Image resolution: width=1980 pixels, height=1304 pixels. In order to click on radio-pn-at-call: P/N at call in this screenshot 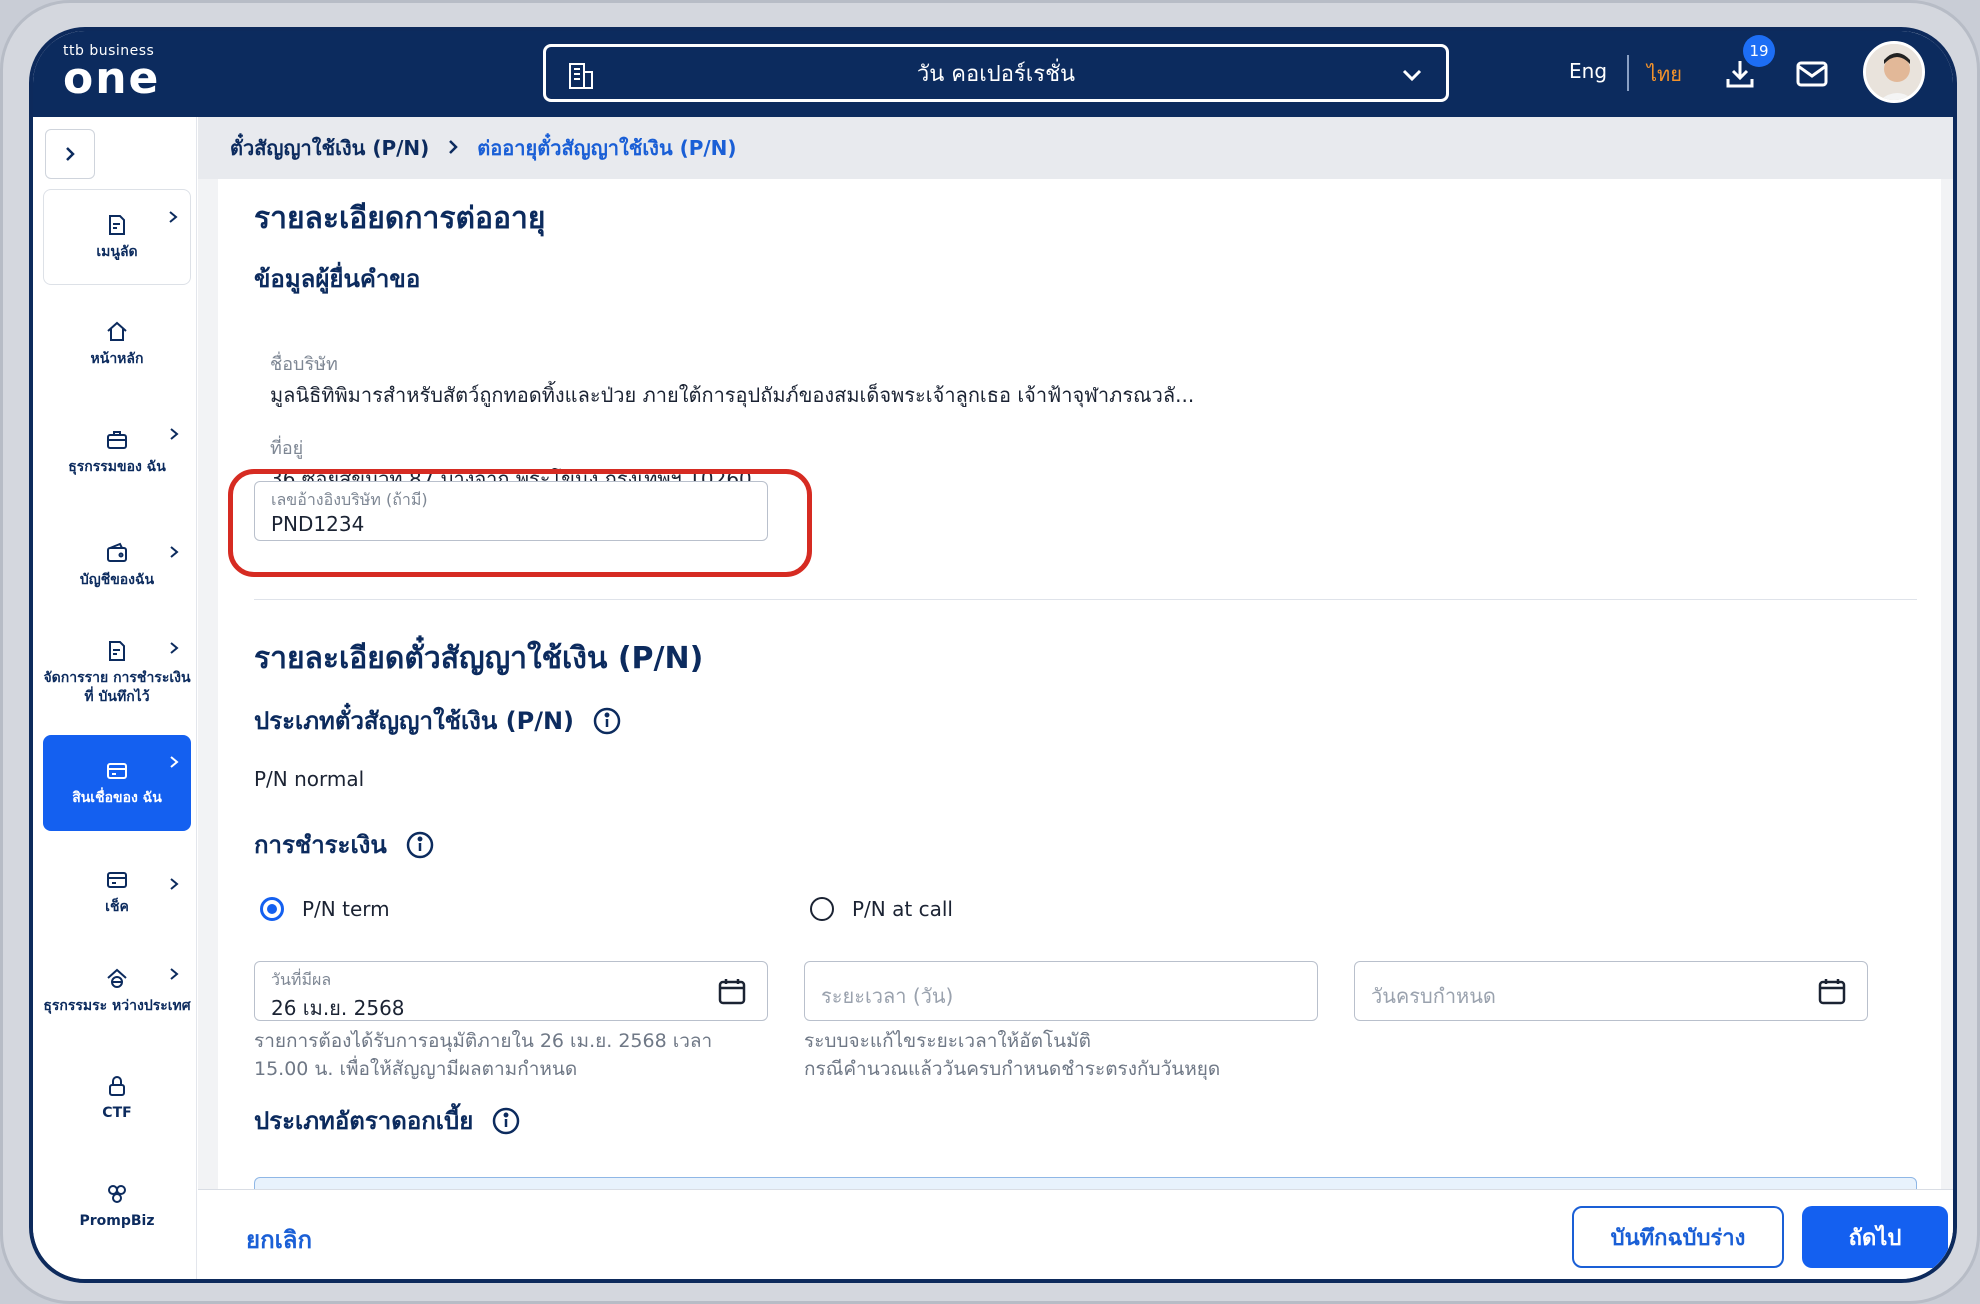, I will do `click(881, 909)`.